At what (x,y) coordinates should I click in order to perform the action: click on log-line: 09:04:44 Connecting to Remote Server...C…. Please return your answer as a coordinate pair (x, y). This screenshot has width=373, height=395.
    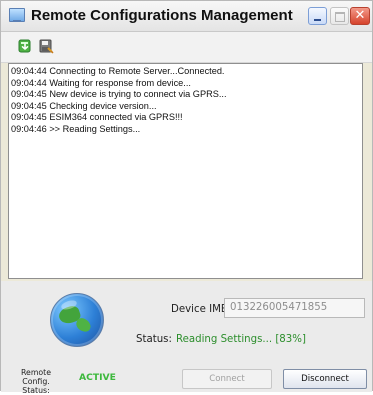
    Looking at the image, I should click on (118, 71).